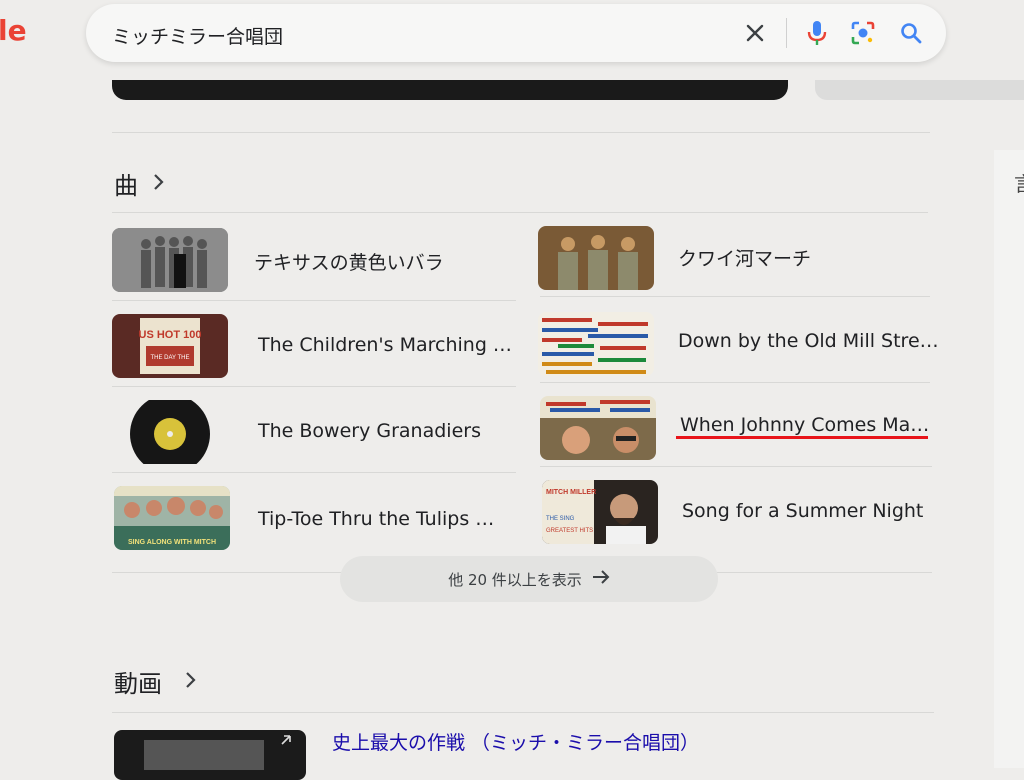  What do you see at coordinates (170, 260) in the screenshot?
I see `album-cover-group-photo-icon` at bounding box center [170, 260].